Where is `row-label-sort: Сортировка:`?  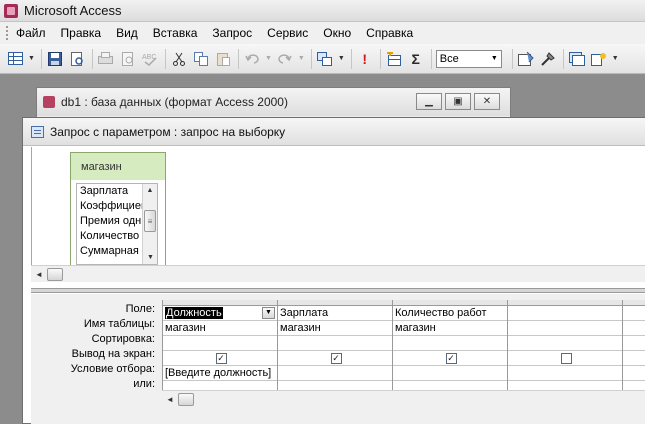
row-label-sort: Сортировка: is located at coordinates (123, 339).